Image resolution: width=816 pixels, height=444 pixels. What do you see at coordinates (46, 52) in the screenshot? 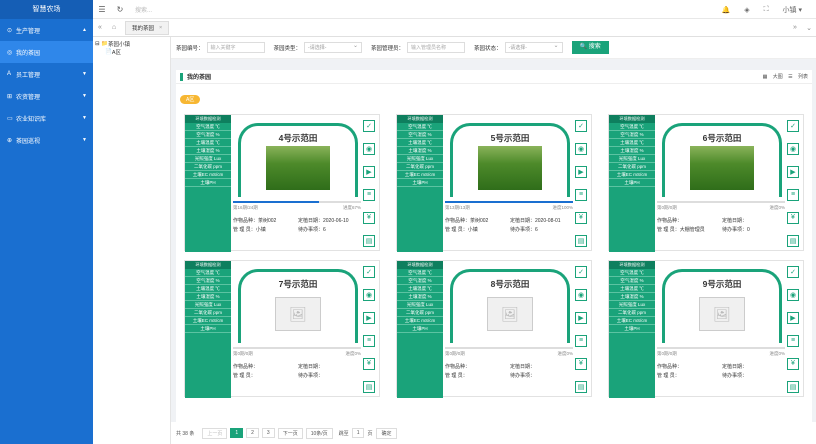
I see `sidebar-item-1: ◎ 我的茶园` at bounding box center [46, 52].